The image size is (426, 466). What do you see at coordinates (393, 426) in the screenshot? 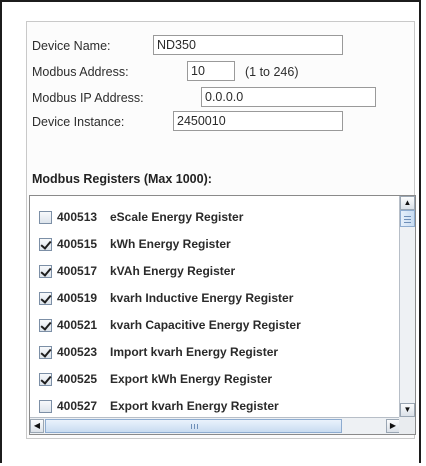
I see `arrow-right-icon: ▶` at bounding box center [393, 426].